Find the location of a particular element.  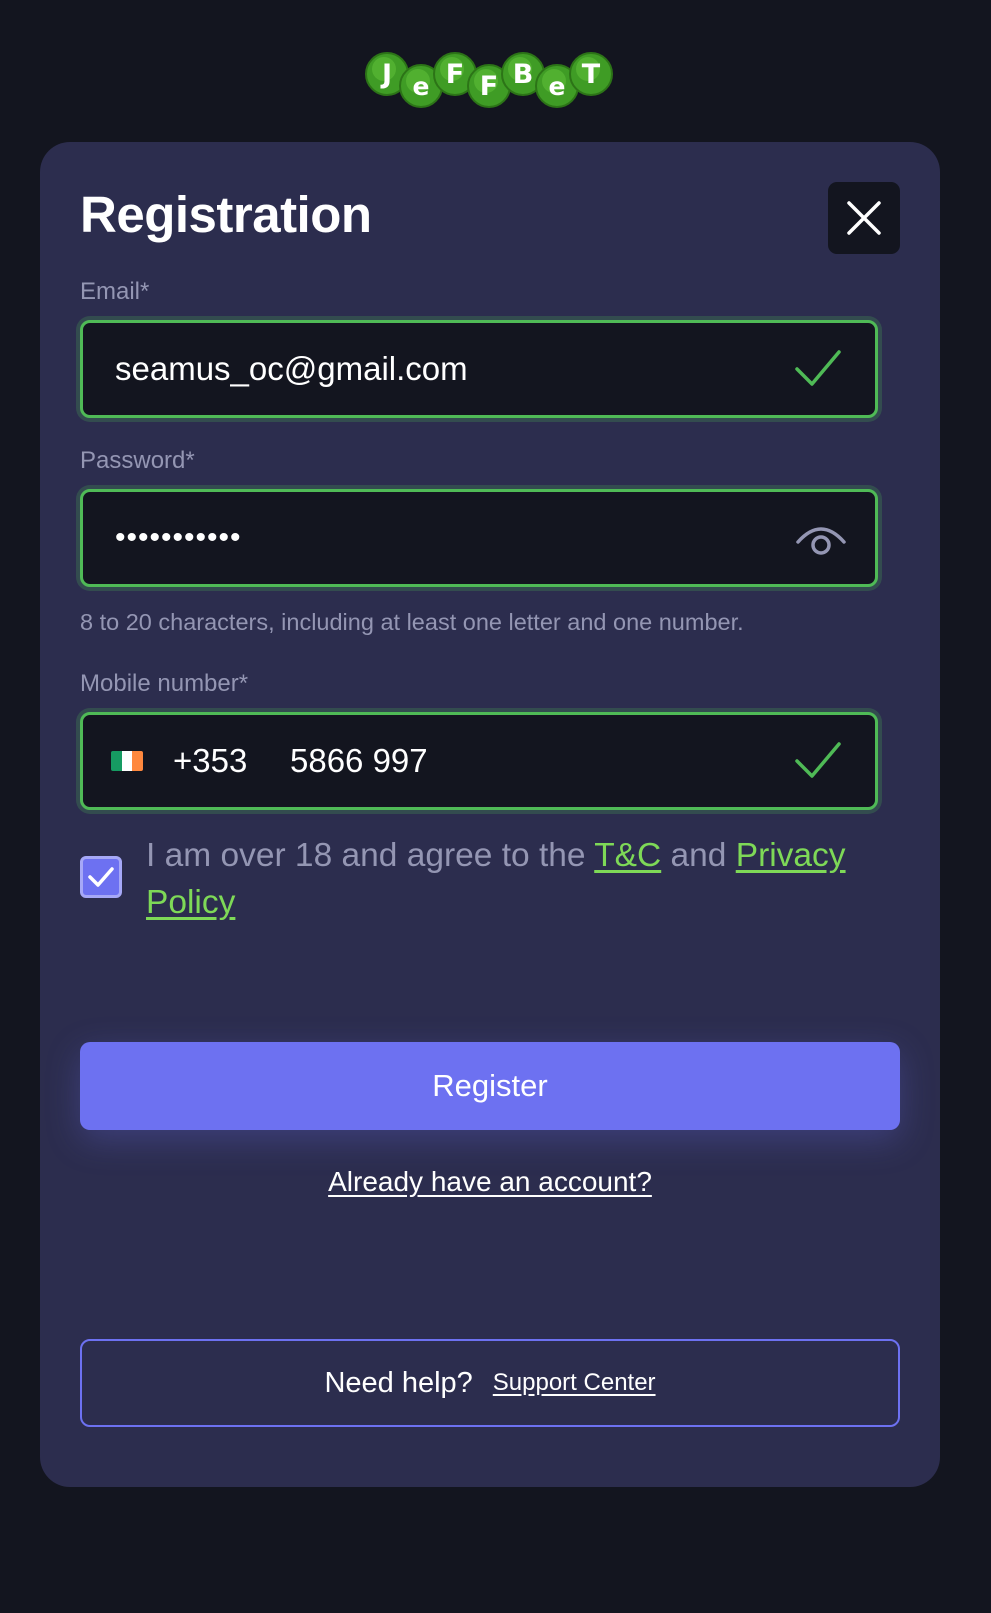

ireland-flag-icon is located at coordinates (127, 761).